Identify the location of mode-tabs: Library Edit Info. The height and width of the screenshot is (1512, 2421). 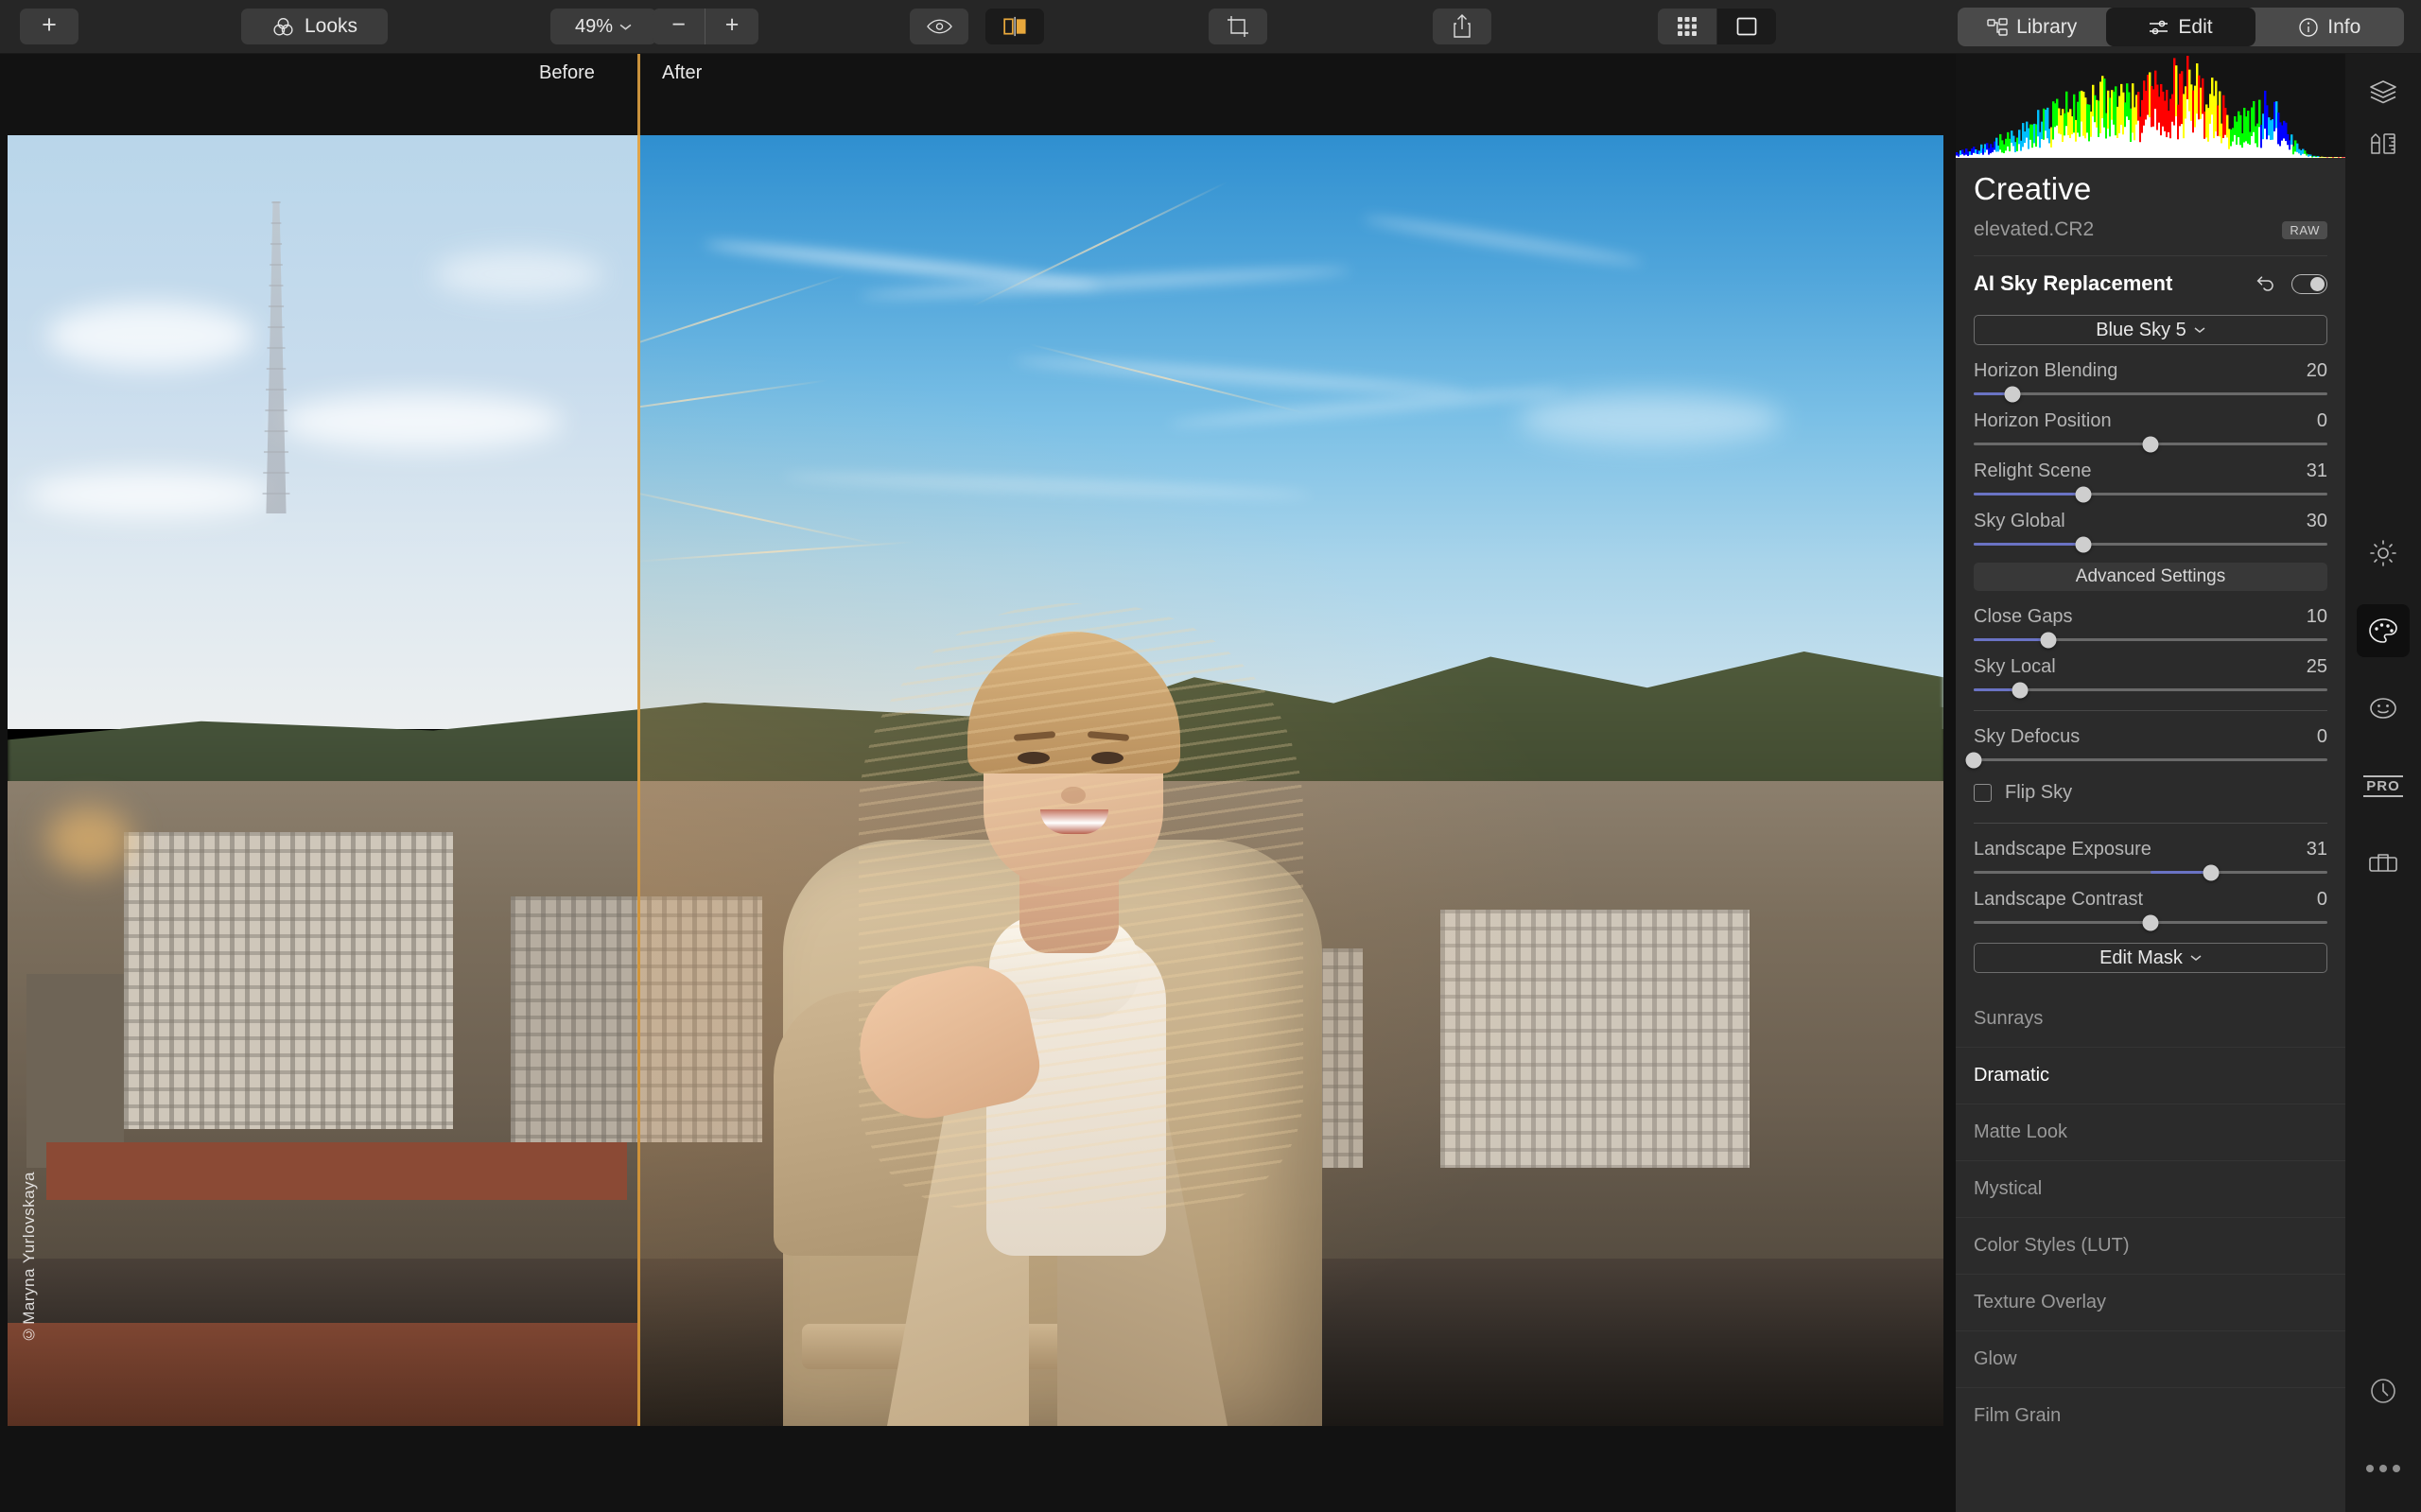
(2181, 27).